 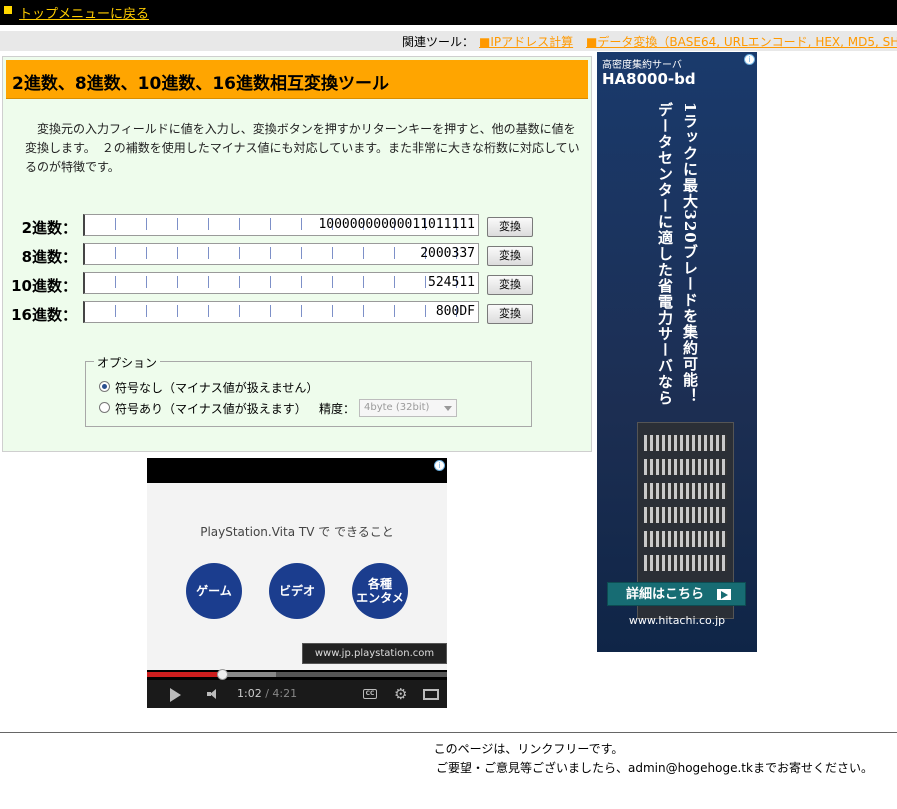 I want to click on precision-label: 精度：, so click(x=337, y=409).